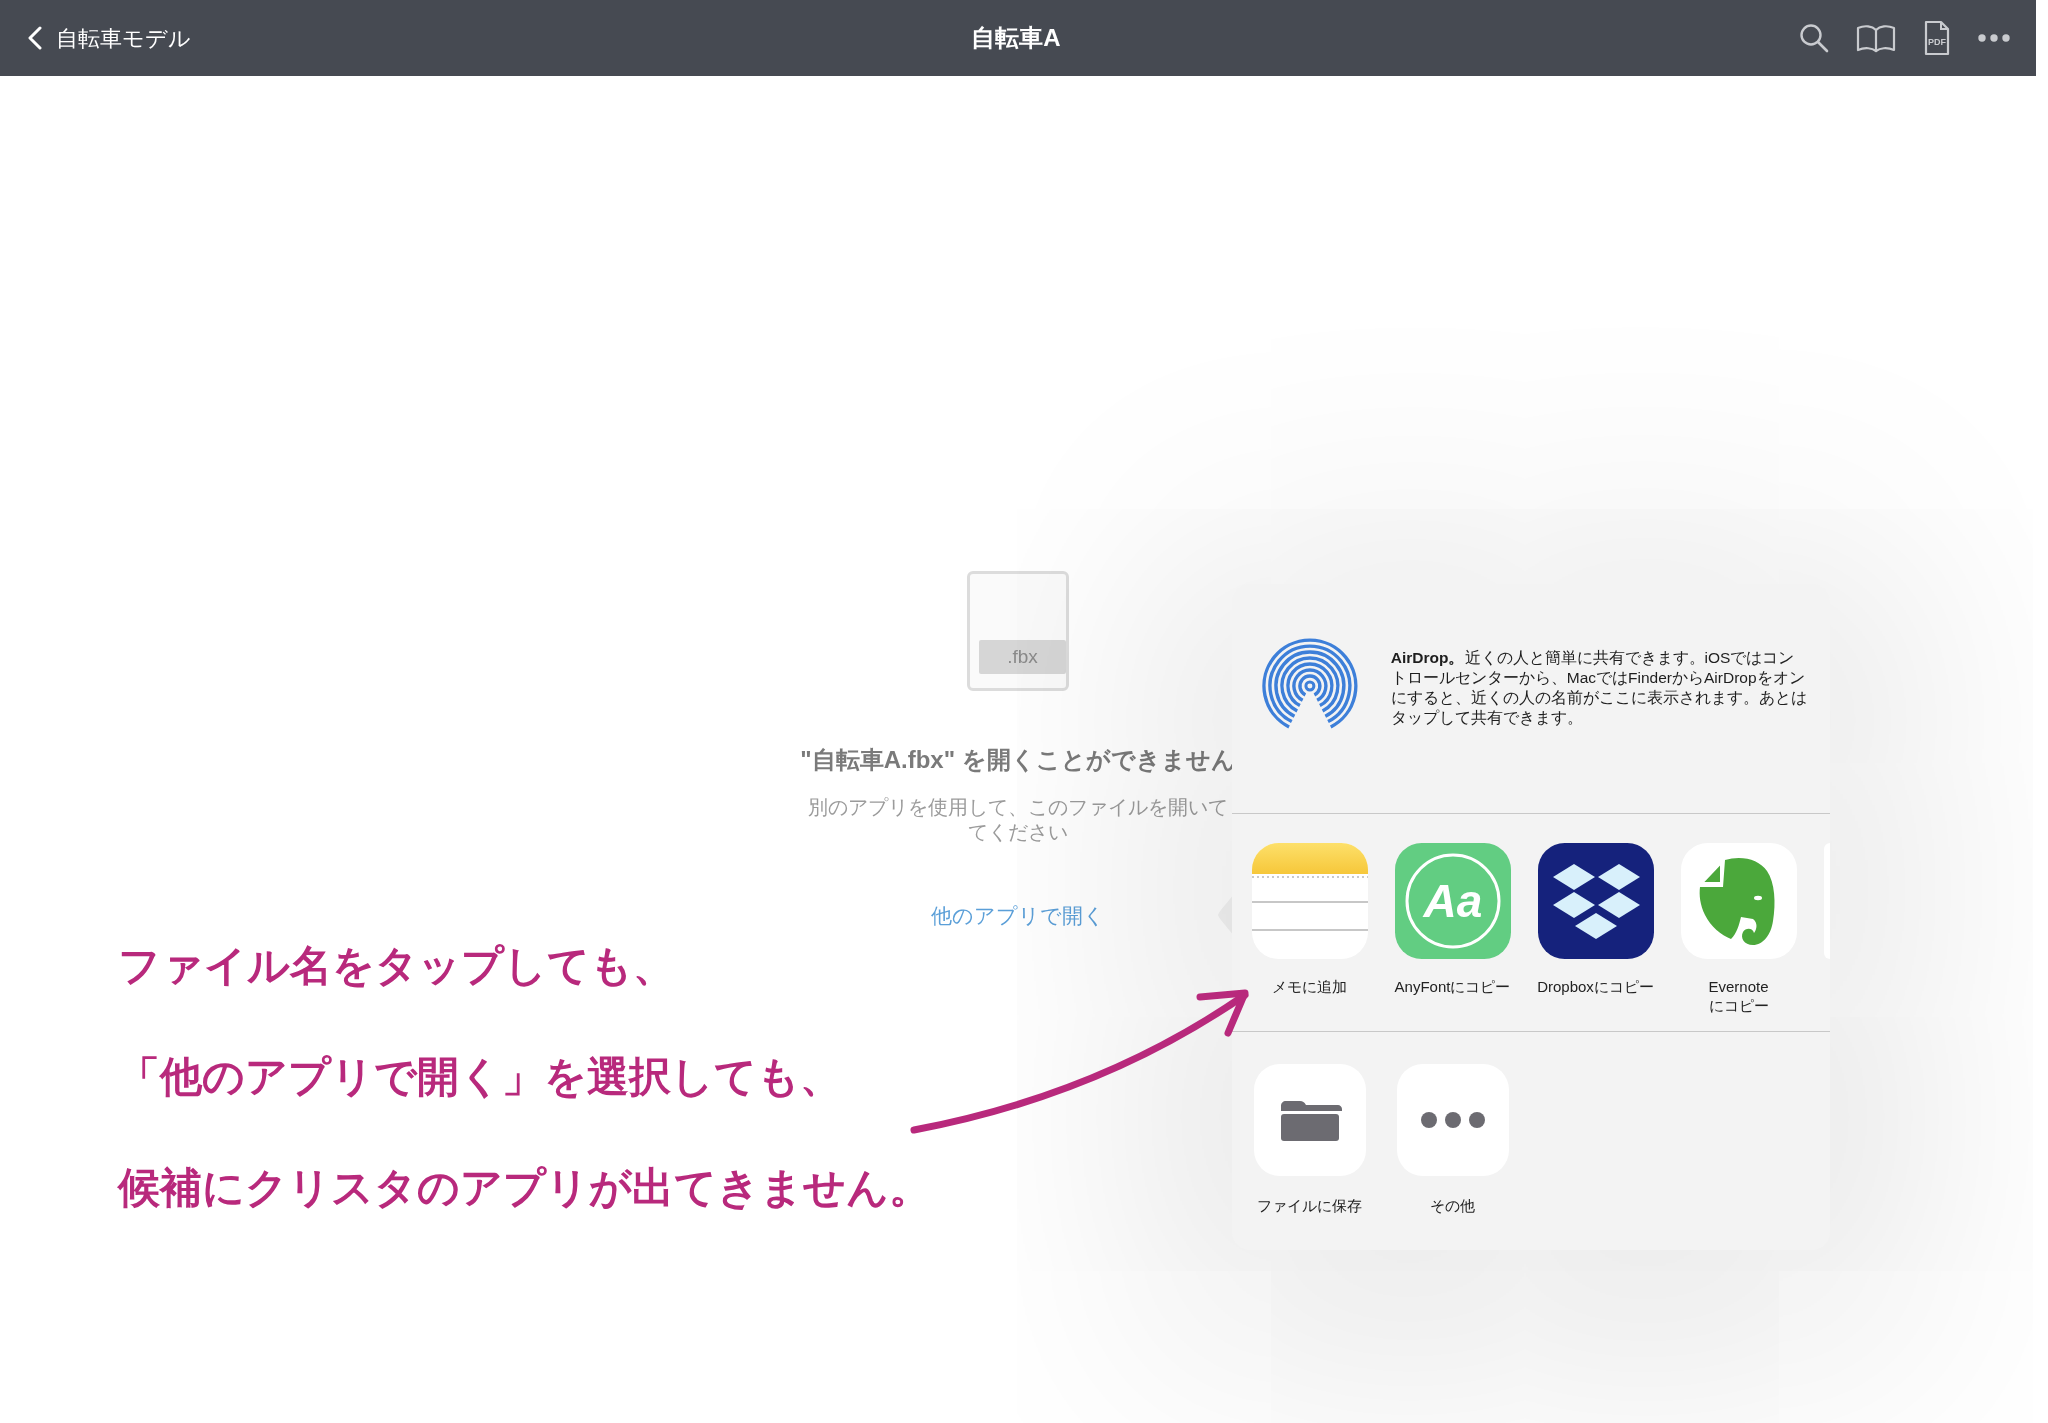  I want to click on error-message: 別のアプリを使用して、このファイルを開いて, so click(1018, 807).